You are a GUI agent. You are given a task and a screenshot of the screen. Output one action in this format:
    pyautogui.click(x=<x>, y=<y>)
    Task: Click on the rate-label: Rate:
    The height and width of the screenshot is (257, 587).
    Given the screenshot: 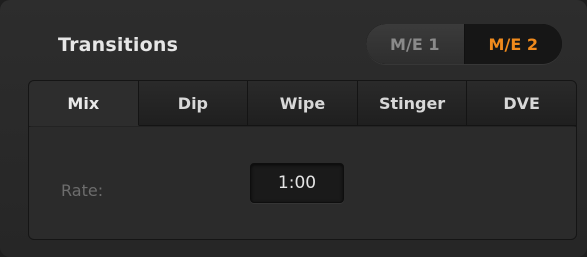 What is the action you would take?
    pyautogui.click(x=82, y=190)
    